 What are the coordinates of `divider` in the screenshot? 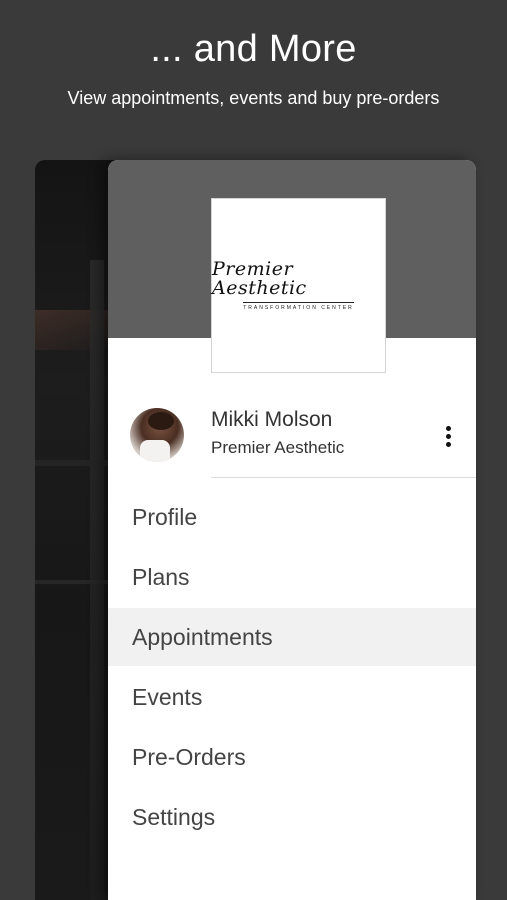 It's located at (343, 477).